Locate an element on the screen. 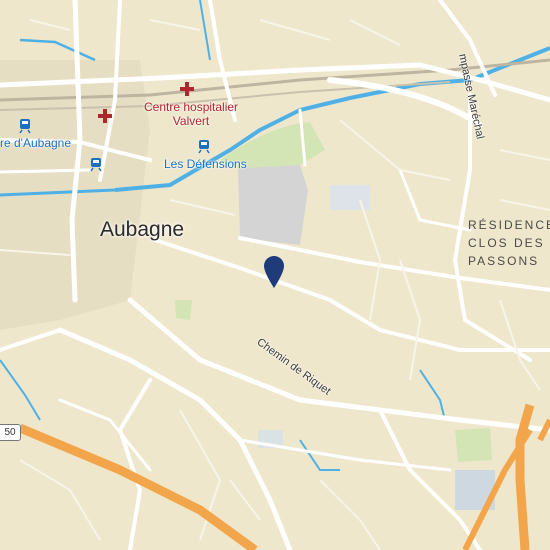 This screenshot has height=550, width=550. motorway-a50 is located at coordinates (138, 486).